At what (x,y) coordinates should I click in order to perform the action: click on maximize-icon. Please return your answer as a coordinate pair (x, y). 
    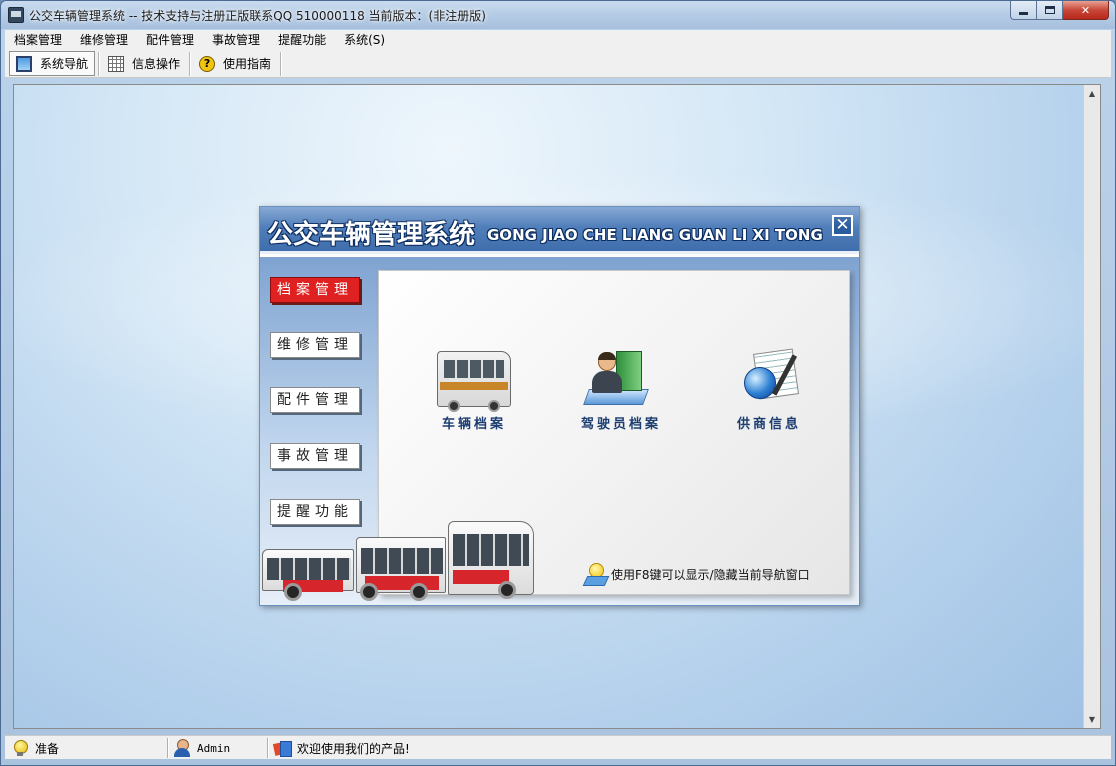
    Looking at the image, I should click on (1049, 10).